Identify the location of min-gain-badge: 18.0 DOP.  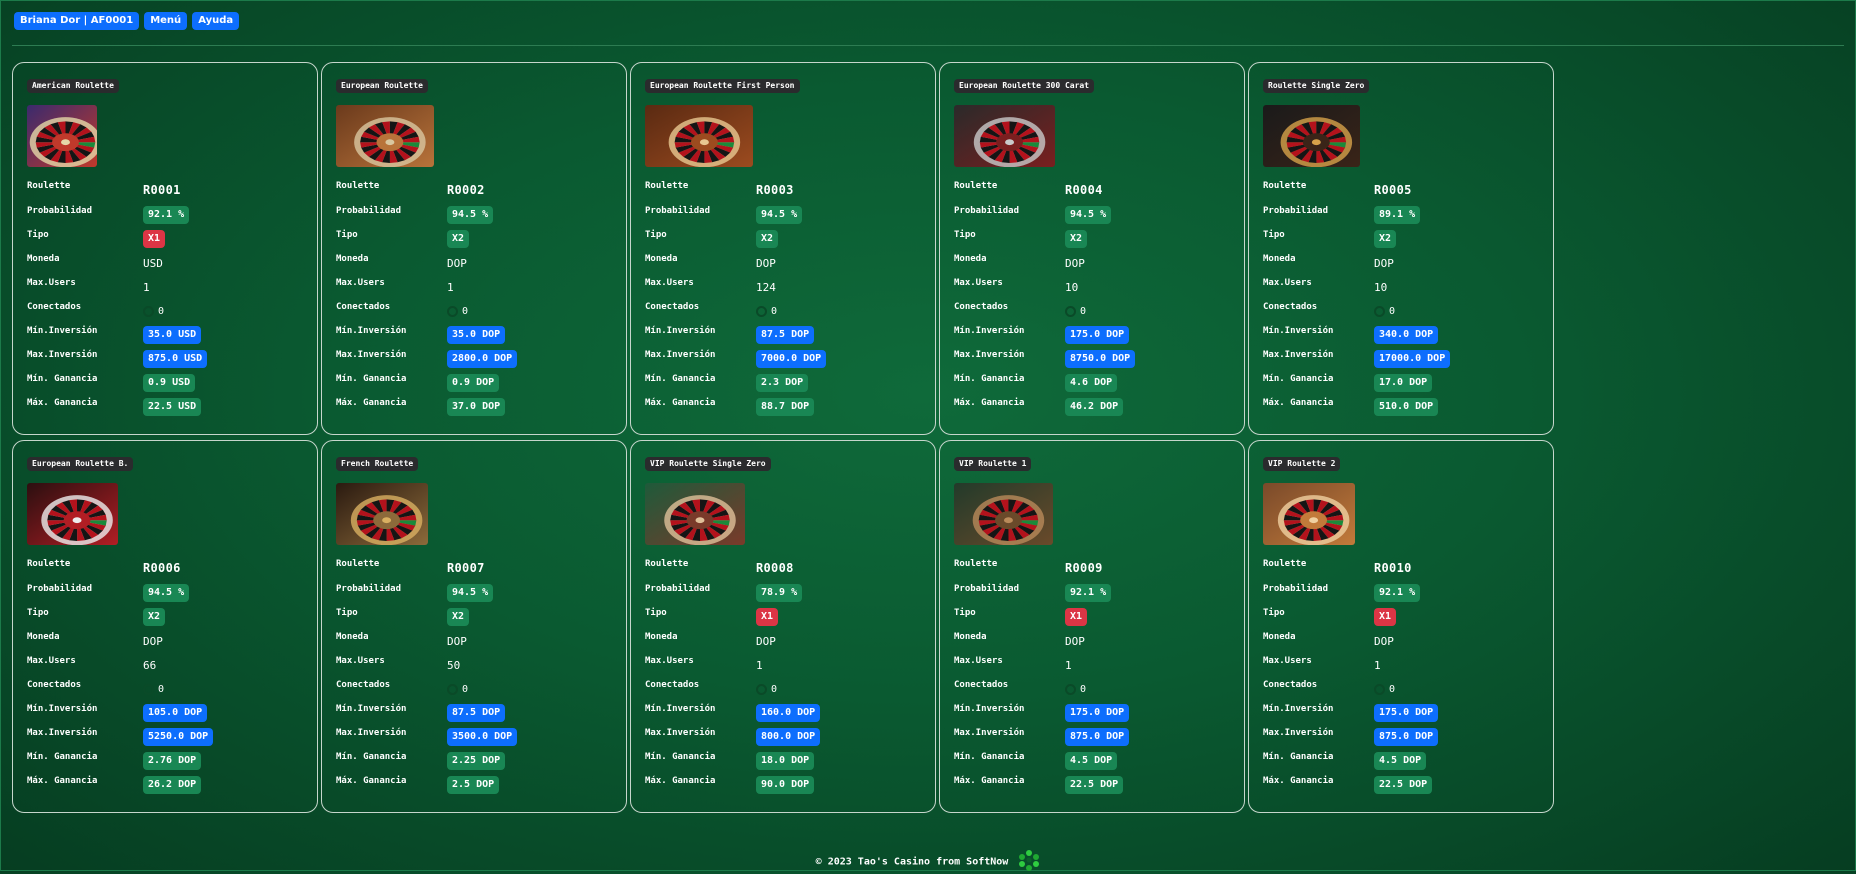
(785, 761).